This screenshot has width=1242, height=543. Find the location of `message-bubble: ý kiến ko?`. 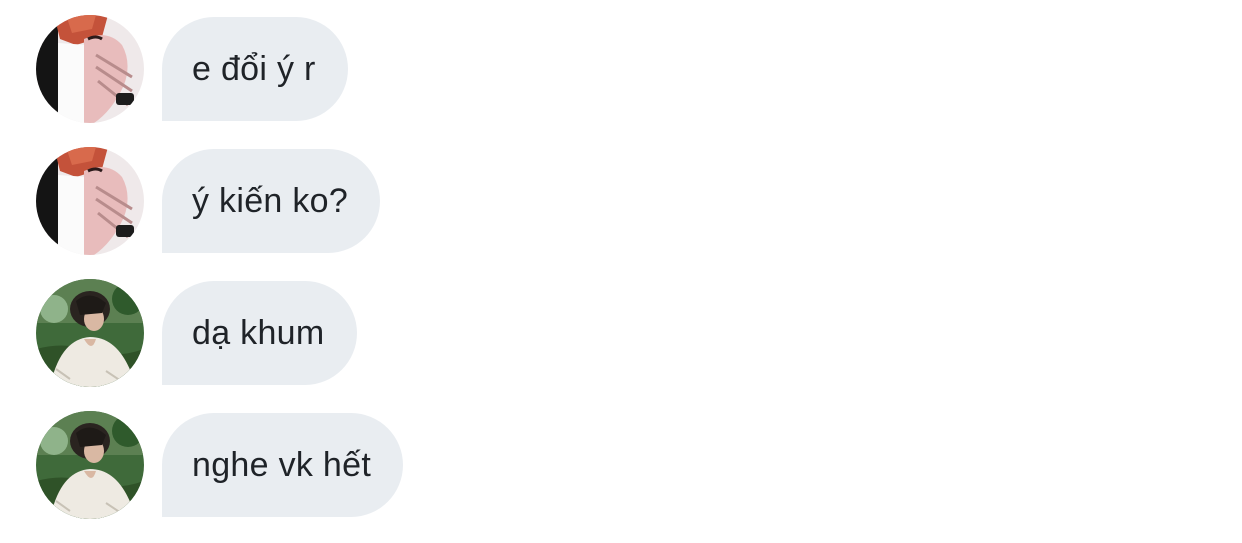

message-bubble: ý kiến ko? is located at coordinates (271, 201).